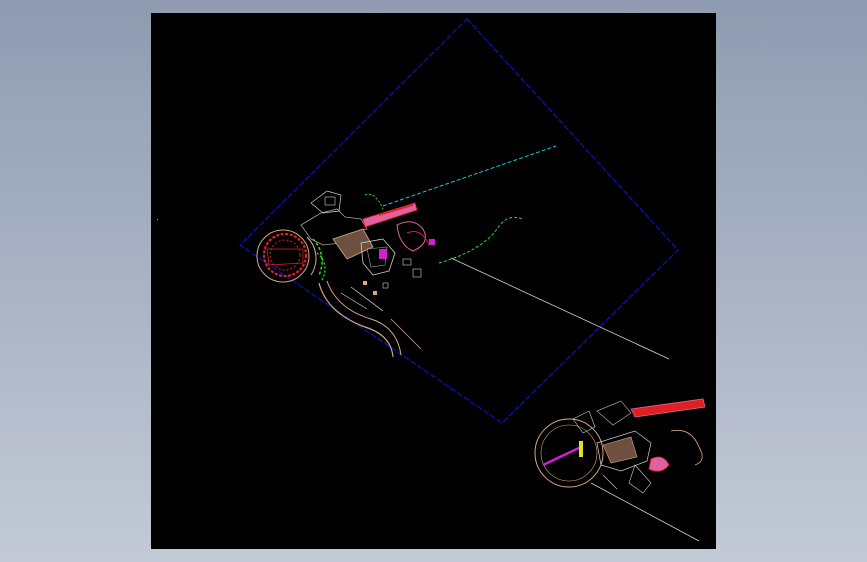  I want to click on main-site-plan, so click(390, 274).